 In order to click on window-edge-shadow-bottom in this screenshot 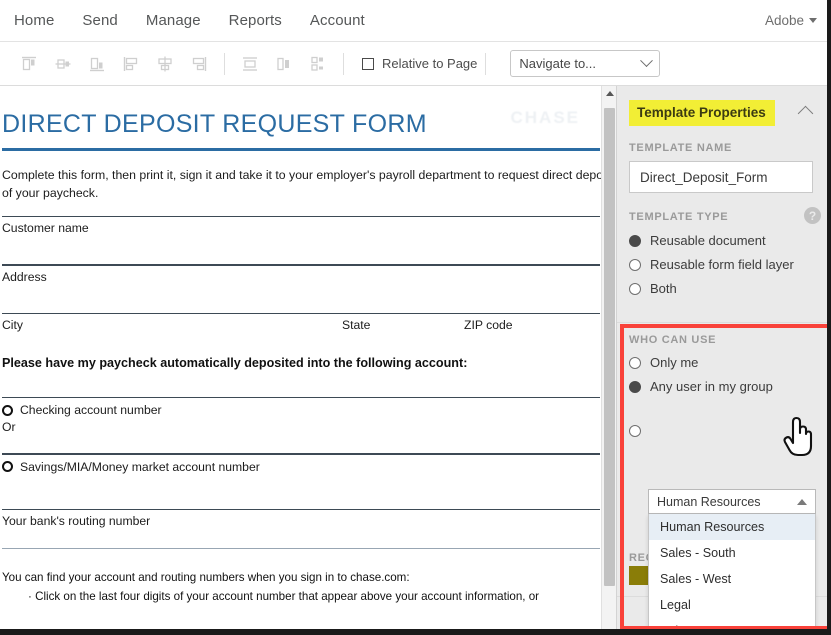, I will do `click(415, 632)`.